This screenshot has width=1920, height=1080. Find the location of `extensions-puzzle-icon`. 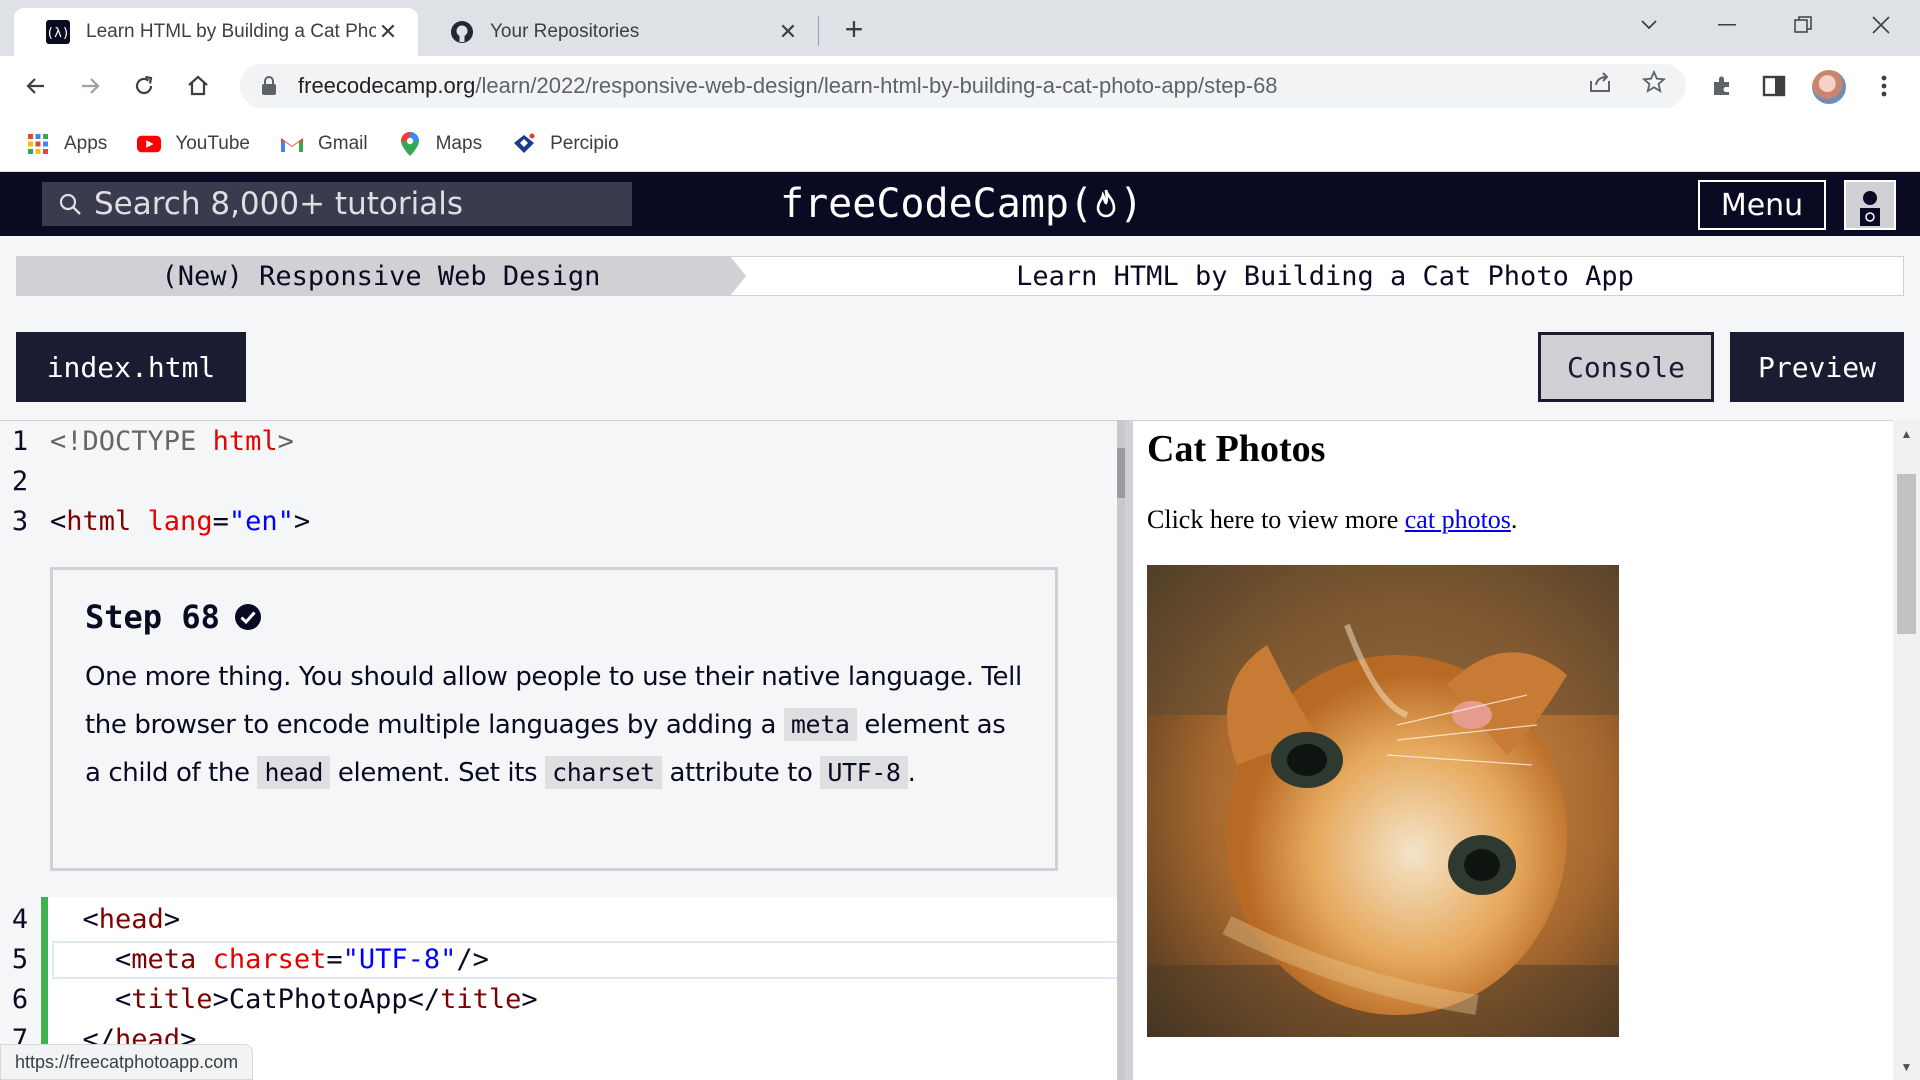

extensions-puzzle-icon is located at coordinates (1722, 86).